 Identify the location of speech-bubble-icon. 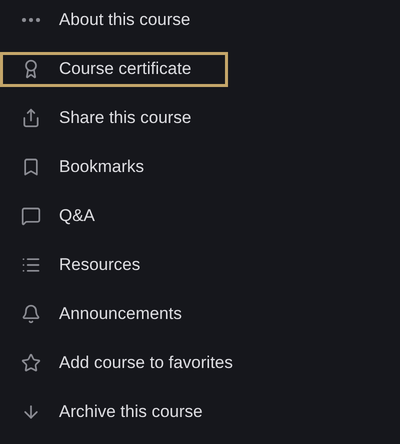
(31, 216).